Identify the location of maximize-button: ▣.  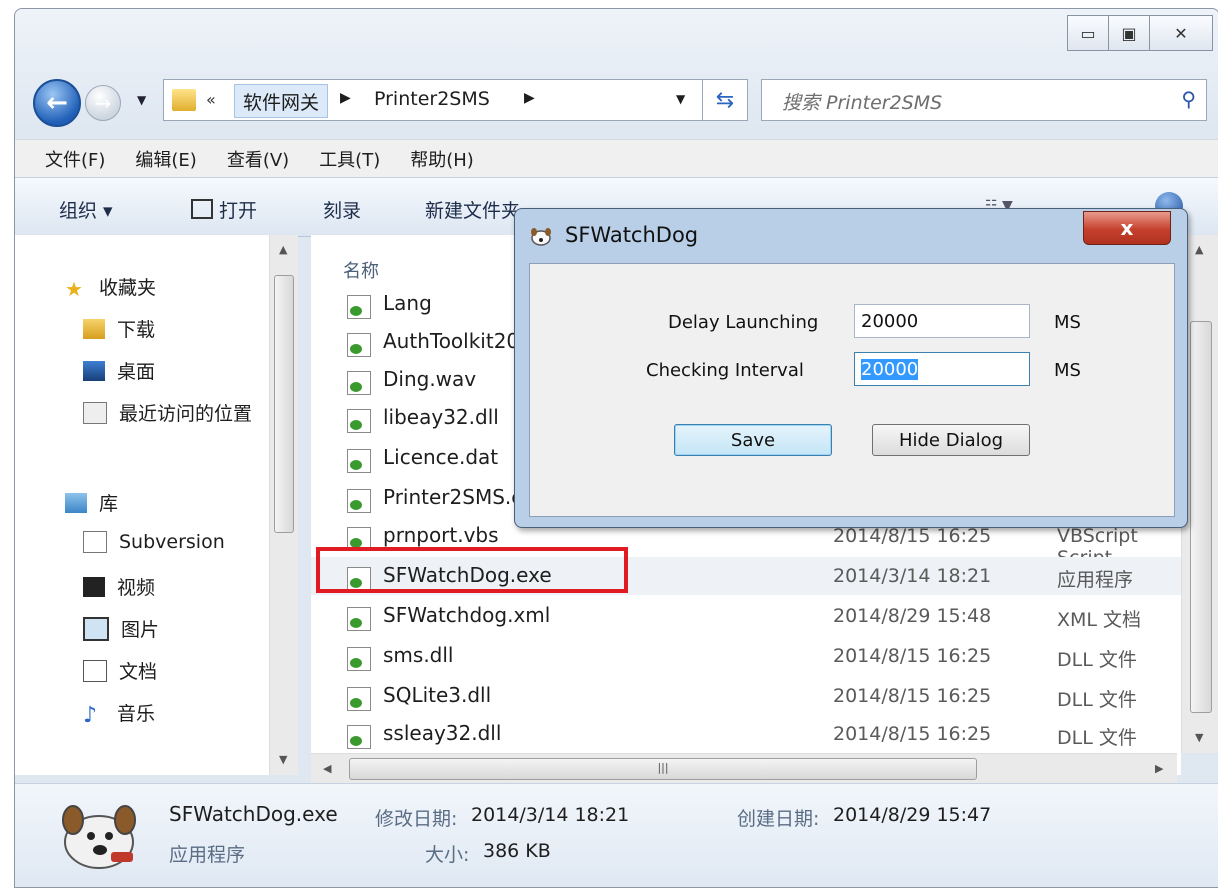
(1129, 33).